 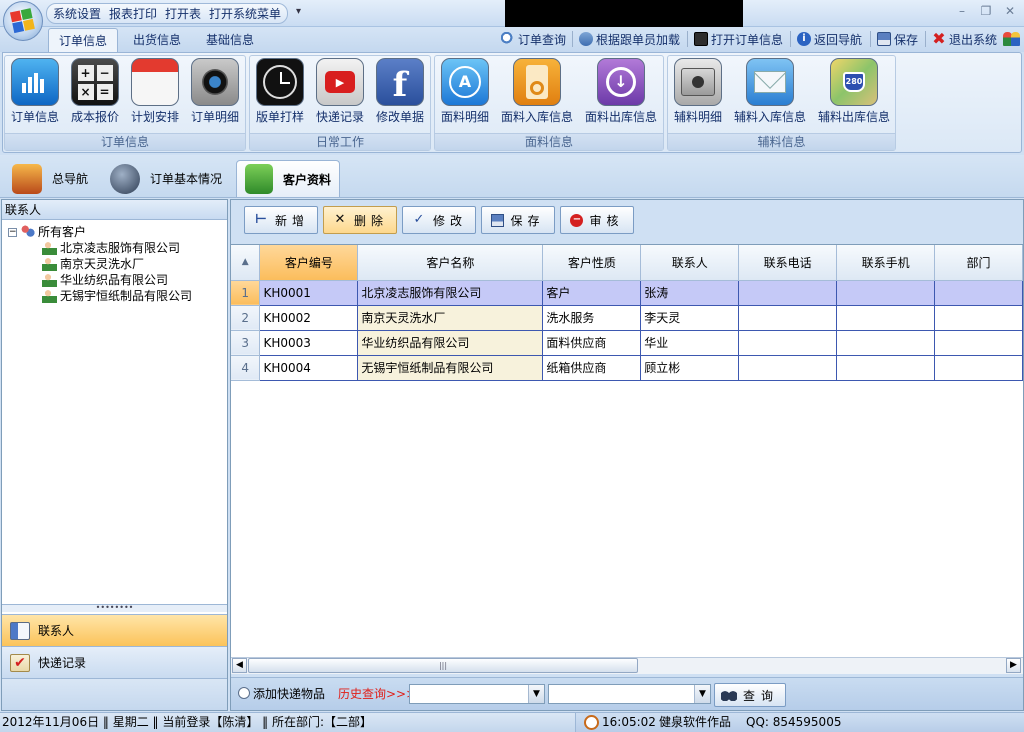 I want to click on cell-name: 南京天灵洗水厂, so click(x=450, y=318).